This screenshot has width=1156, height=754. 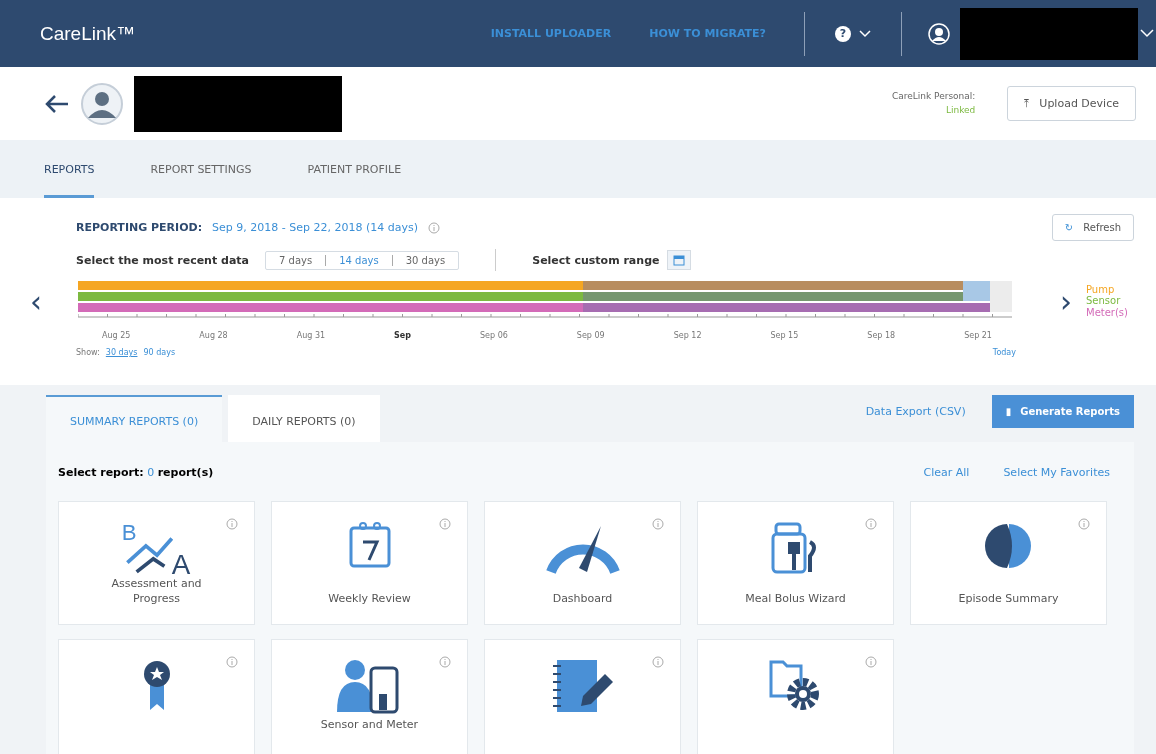 What do you see at coordinates (582, 686) in the screenshot?
I see `notebook-pencil-icon` at bounding box center [582, 686].